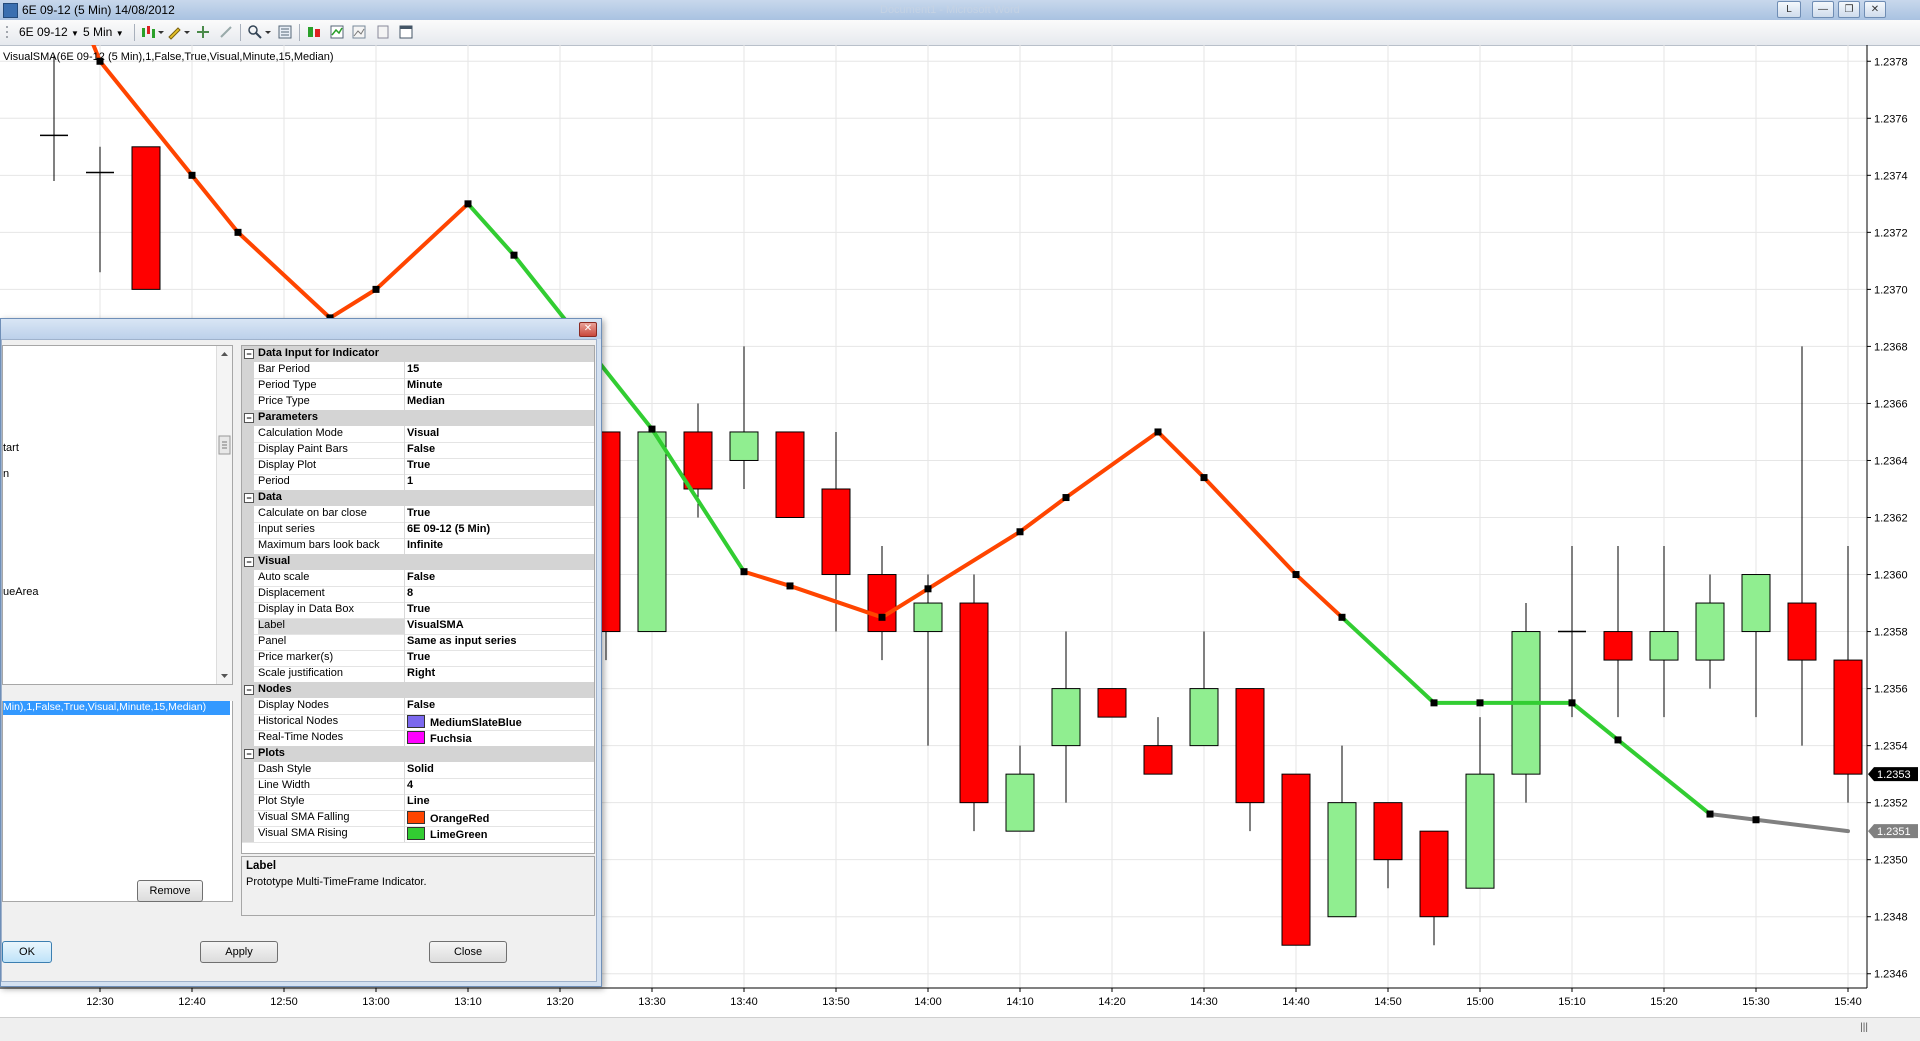  Describe the element at coordinates (134, 32) in the screenshot. I see `toolbar-separator` at that location.